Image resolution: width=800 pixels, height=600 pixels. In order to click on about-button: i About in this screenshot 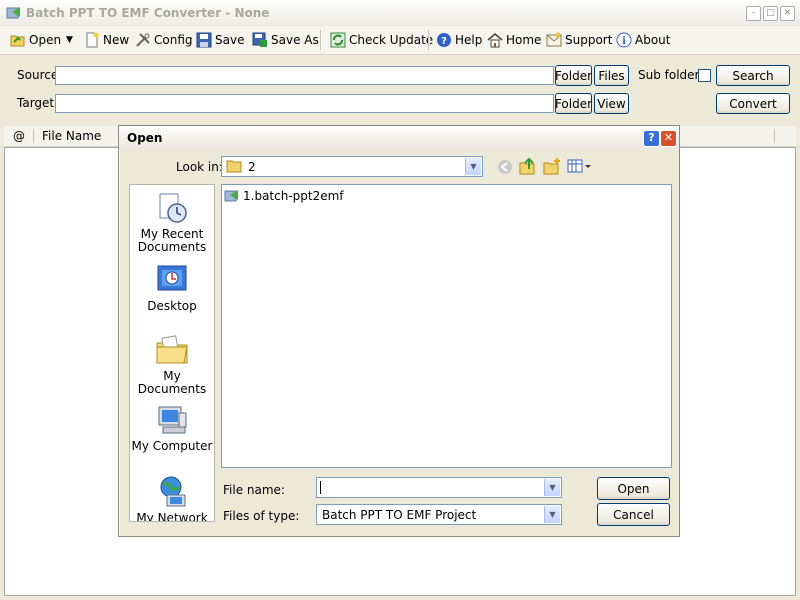, I will do `click(643, 39)`.